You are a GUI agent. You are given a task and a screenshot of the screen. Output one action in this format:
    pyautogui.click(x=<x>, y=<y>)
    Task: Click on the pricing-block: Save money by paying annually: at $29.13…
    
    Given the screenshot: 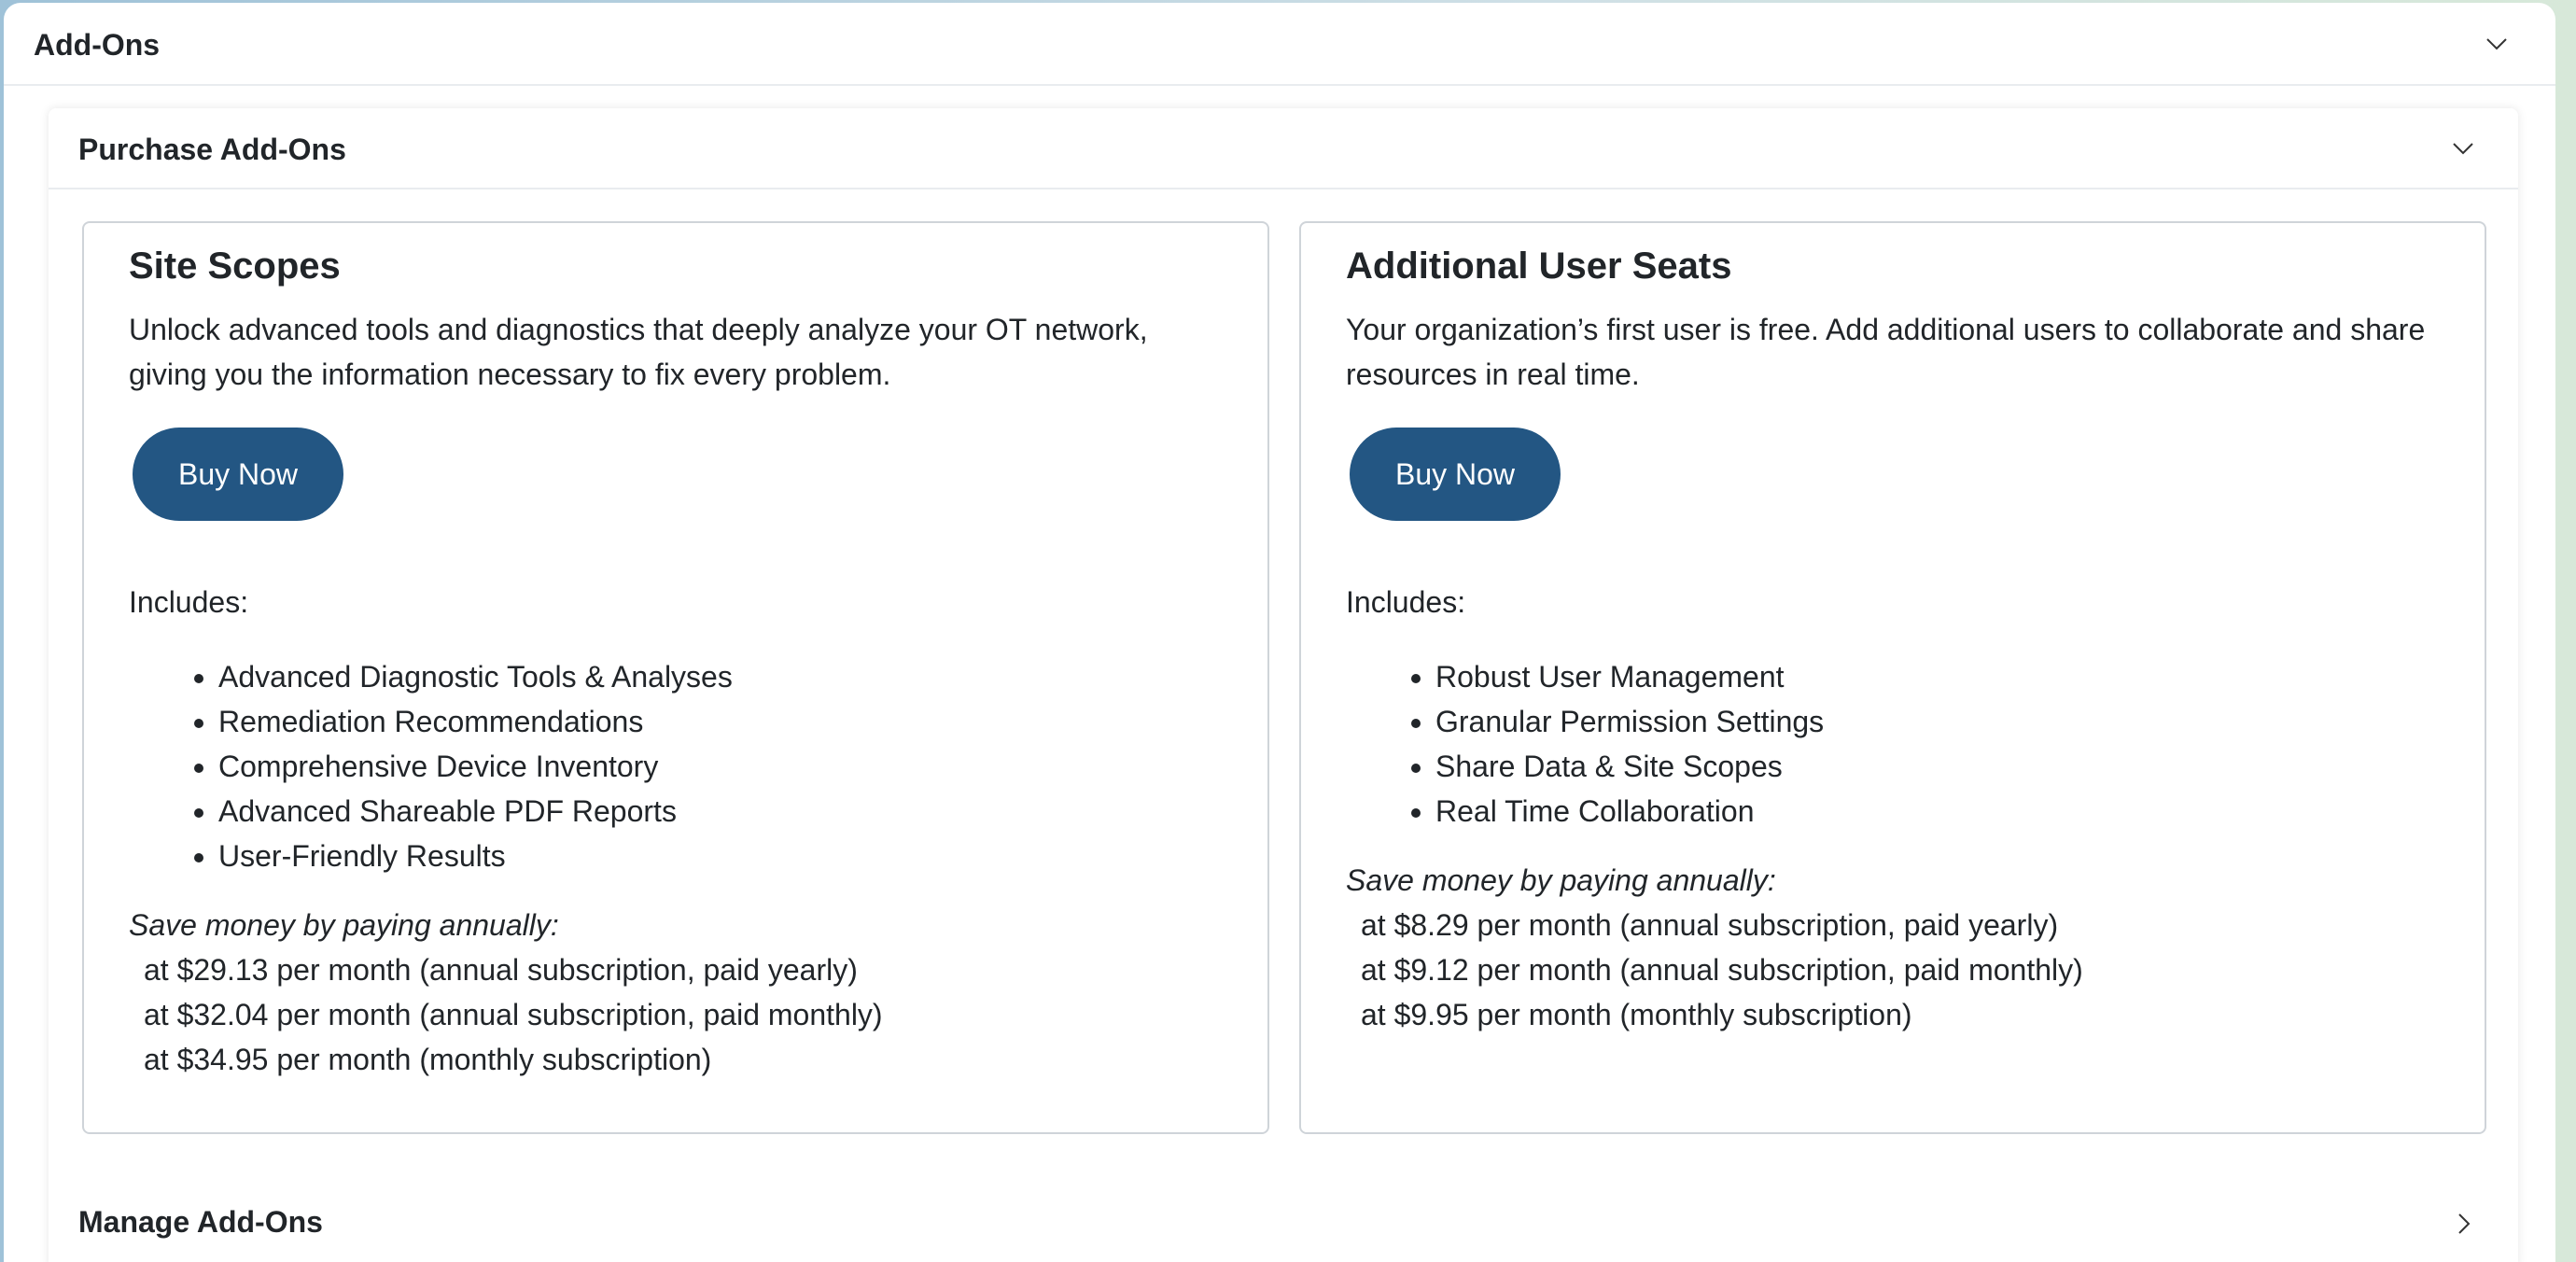 What is the action you would take?
    pyautogui.click(x=679, y=992)
    